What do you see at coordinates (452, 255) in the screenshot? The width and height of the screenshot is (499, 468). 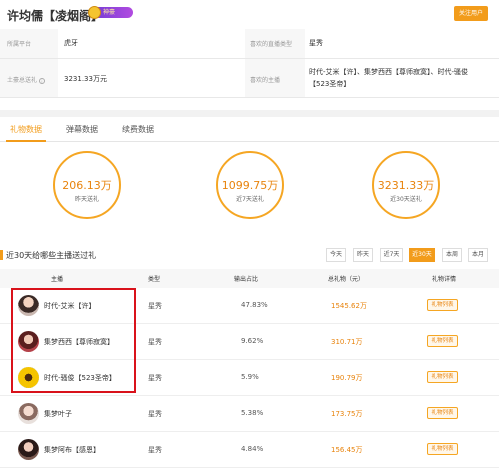 I see `filter-this-week: 本周` at bounding box center [452, 255].